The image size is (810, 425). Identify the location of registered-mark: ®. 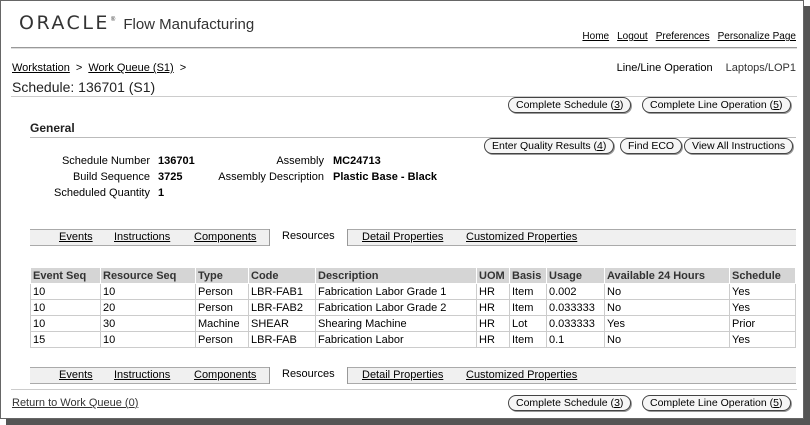
(113, 20).